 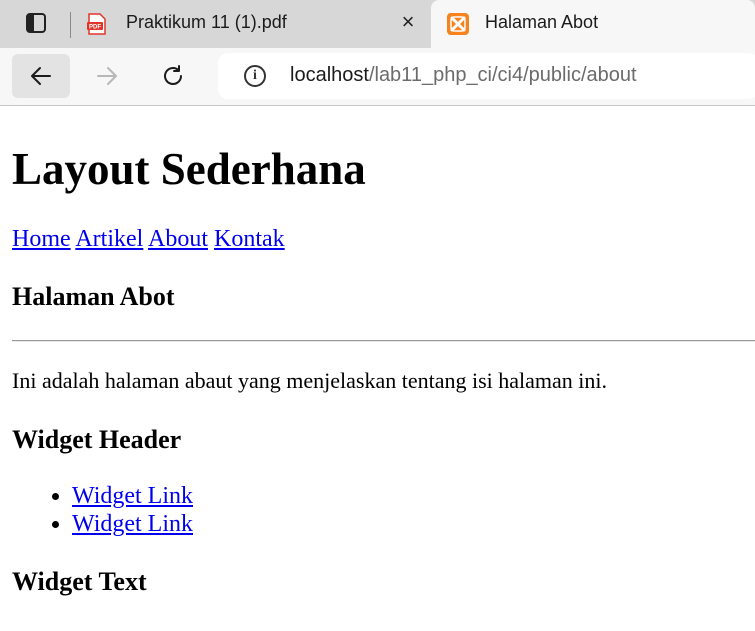 What do you see at coordinates (97, 24) in the screenshot?
I see `pdf-icon: PDF` at bounding box center [97, 24].